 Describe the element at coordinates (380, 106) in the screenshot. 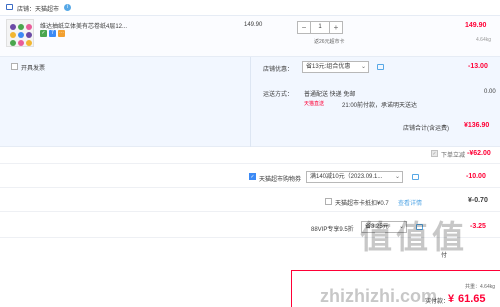

I see `delivery-promise: 21:00前付款，承诺明天送达` at that location.